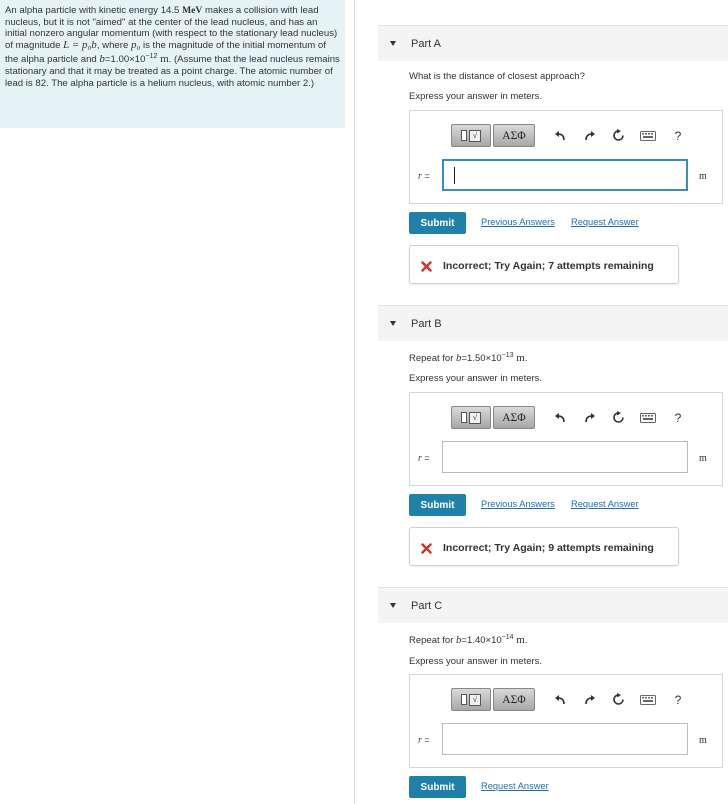  Describe the element at coordinates (565, 175) in the screenshot. I see `part-a-answer-input` at that location.